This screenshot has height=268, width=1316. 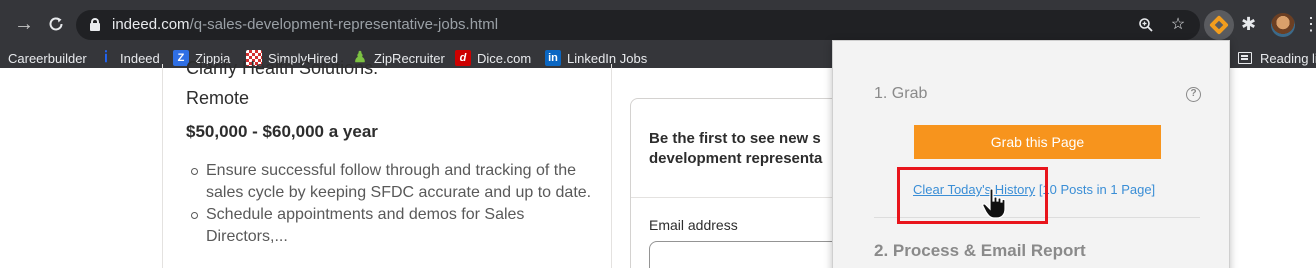 I want to click on email-label: Email address, so click(x=693, y=225).